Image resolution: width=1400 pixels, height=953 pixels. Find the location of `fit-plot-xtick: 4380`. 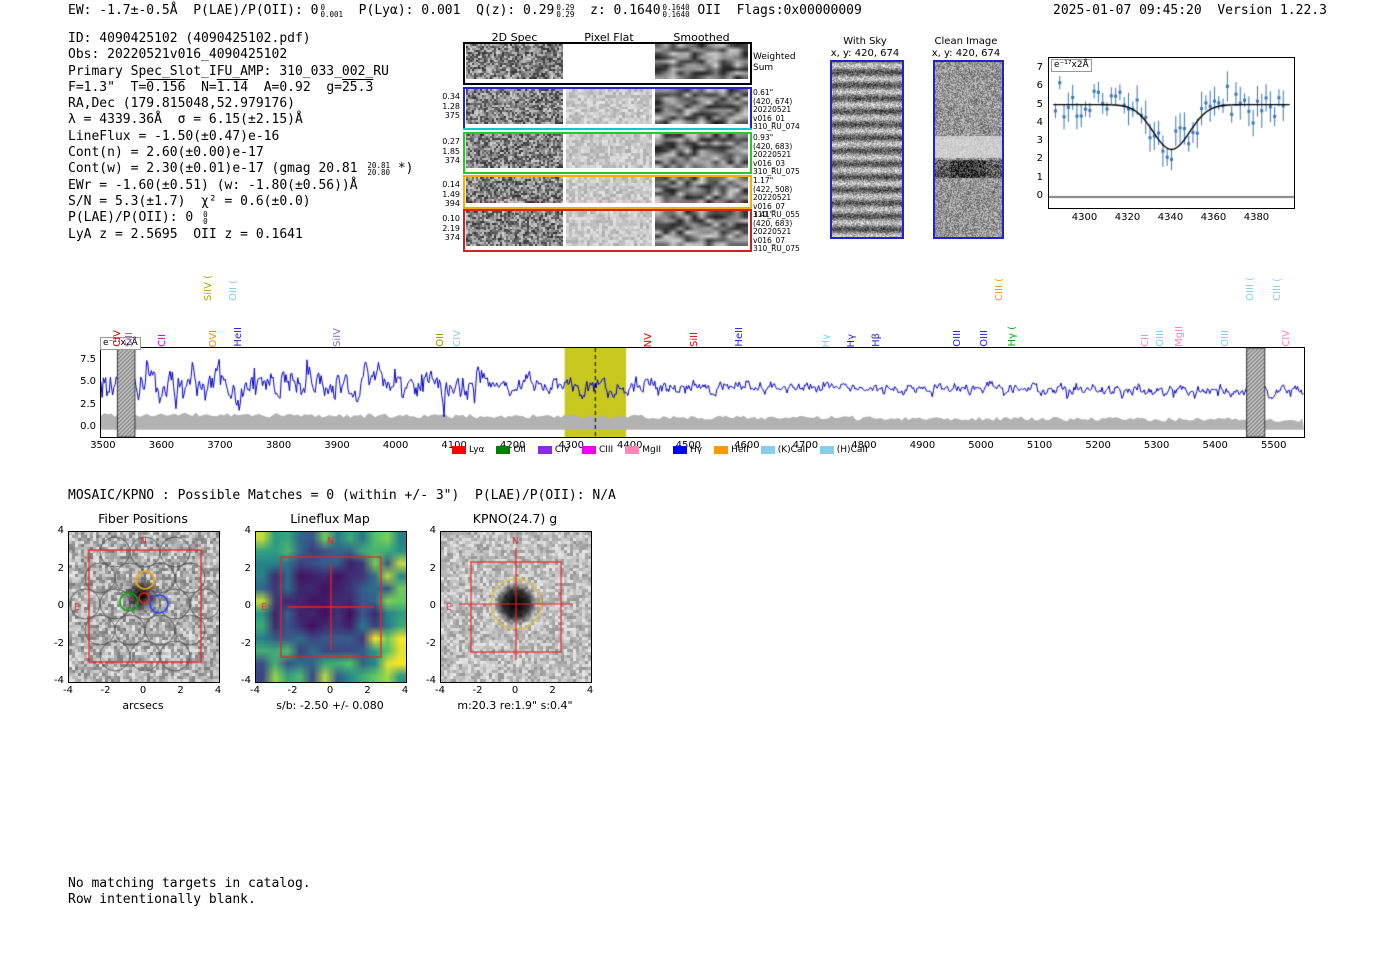

fit-plot-xtick: 4380 is located at coordinates (1256, 217).